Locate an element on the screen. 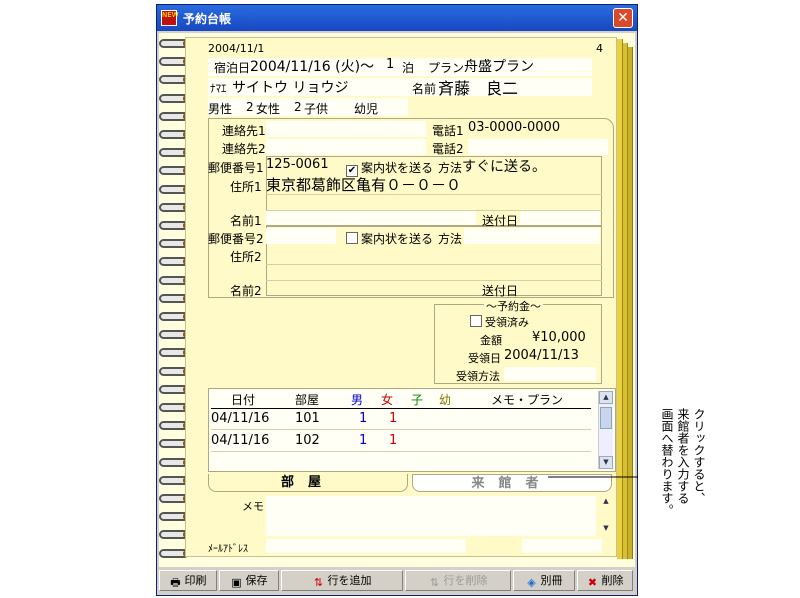 This screenshot has width=800, height=598. contact1-label: 連絡先1 is located at coordinates (244, 131).